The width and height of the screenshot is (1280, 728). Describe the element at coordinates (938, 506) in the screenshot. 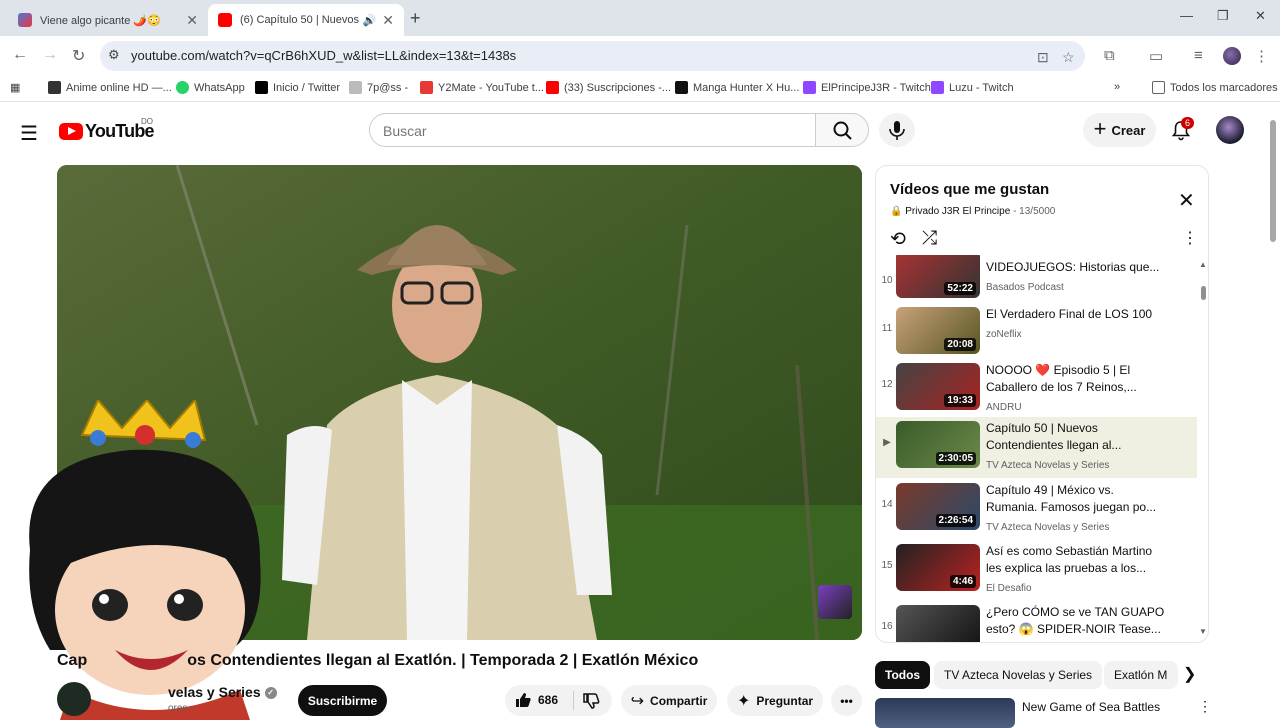

I see `playlist-thumbnail: 2:26:54` at that location.